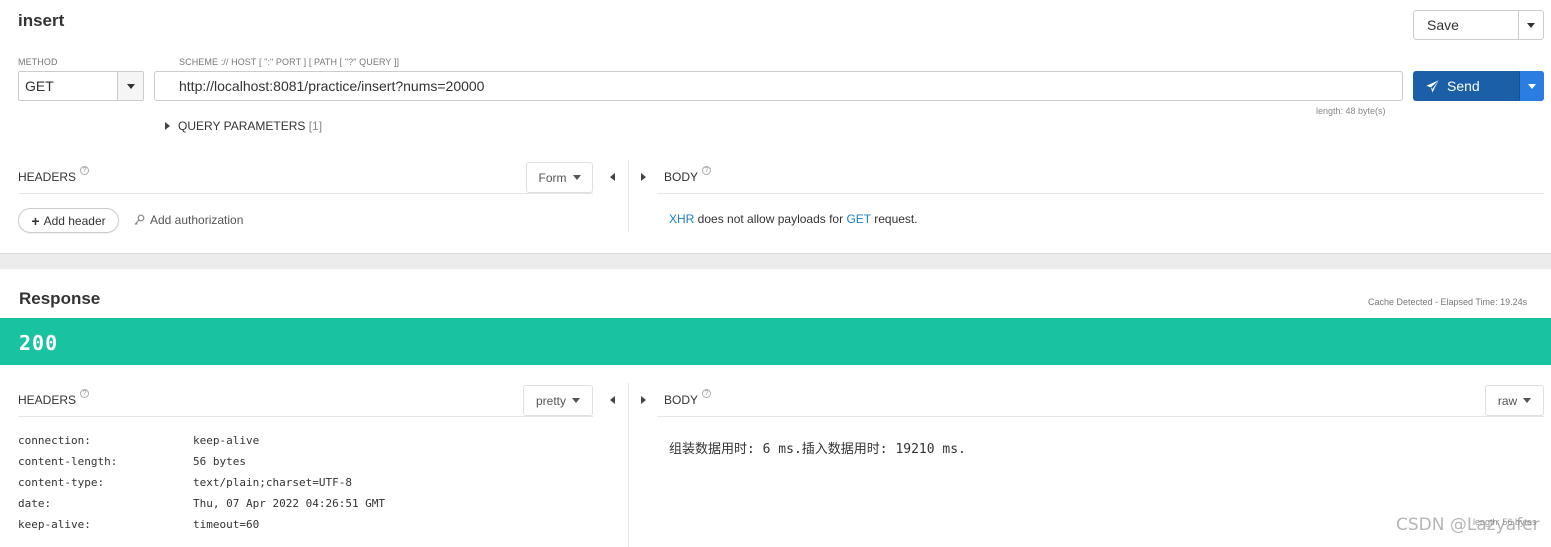 The image size is (1551, 547). What do you see at coordinates (74, 220) in the screenshot?
I see `add-header-label: Add header` at bounding box center [74, 220].